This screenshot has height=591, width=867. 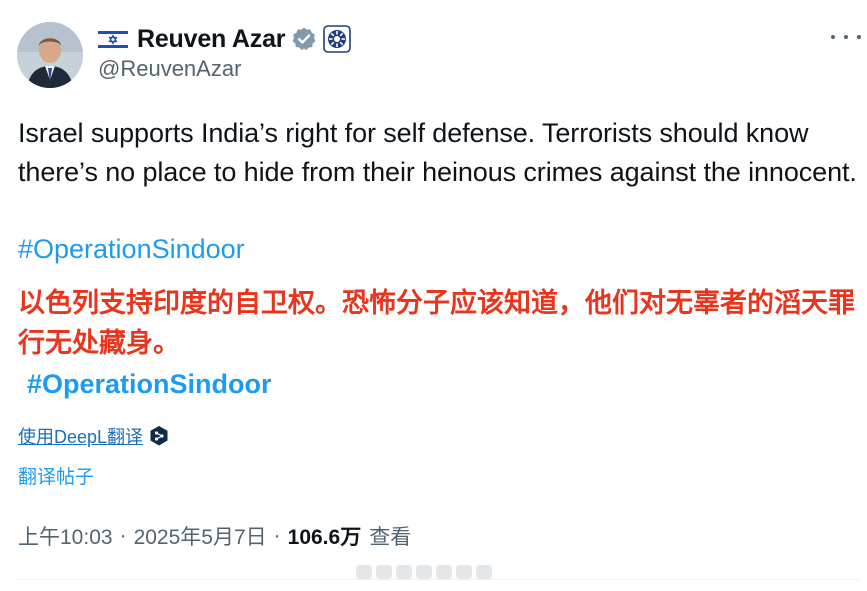 I want to click on translation-overlay-hashtag: #OperationSindoor, so click(x=149, y=384).